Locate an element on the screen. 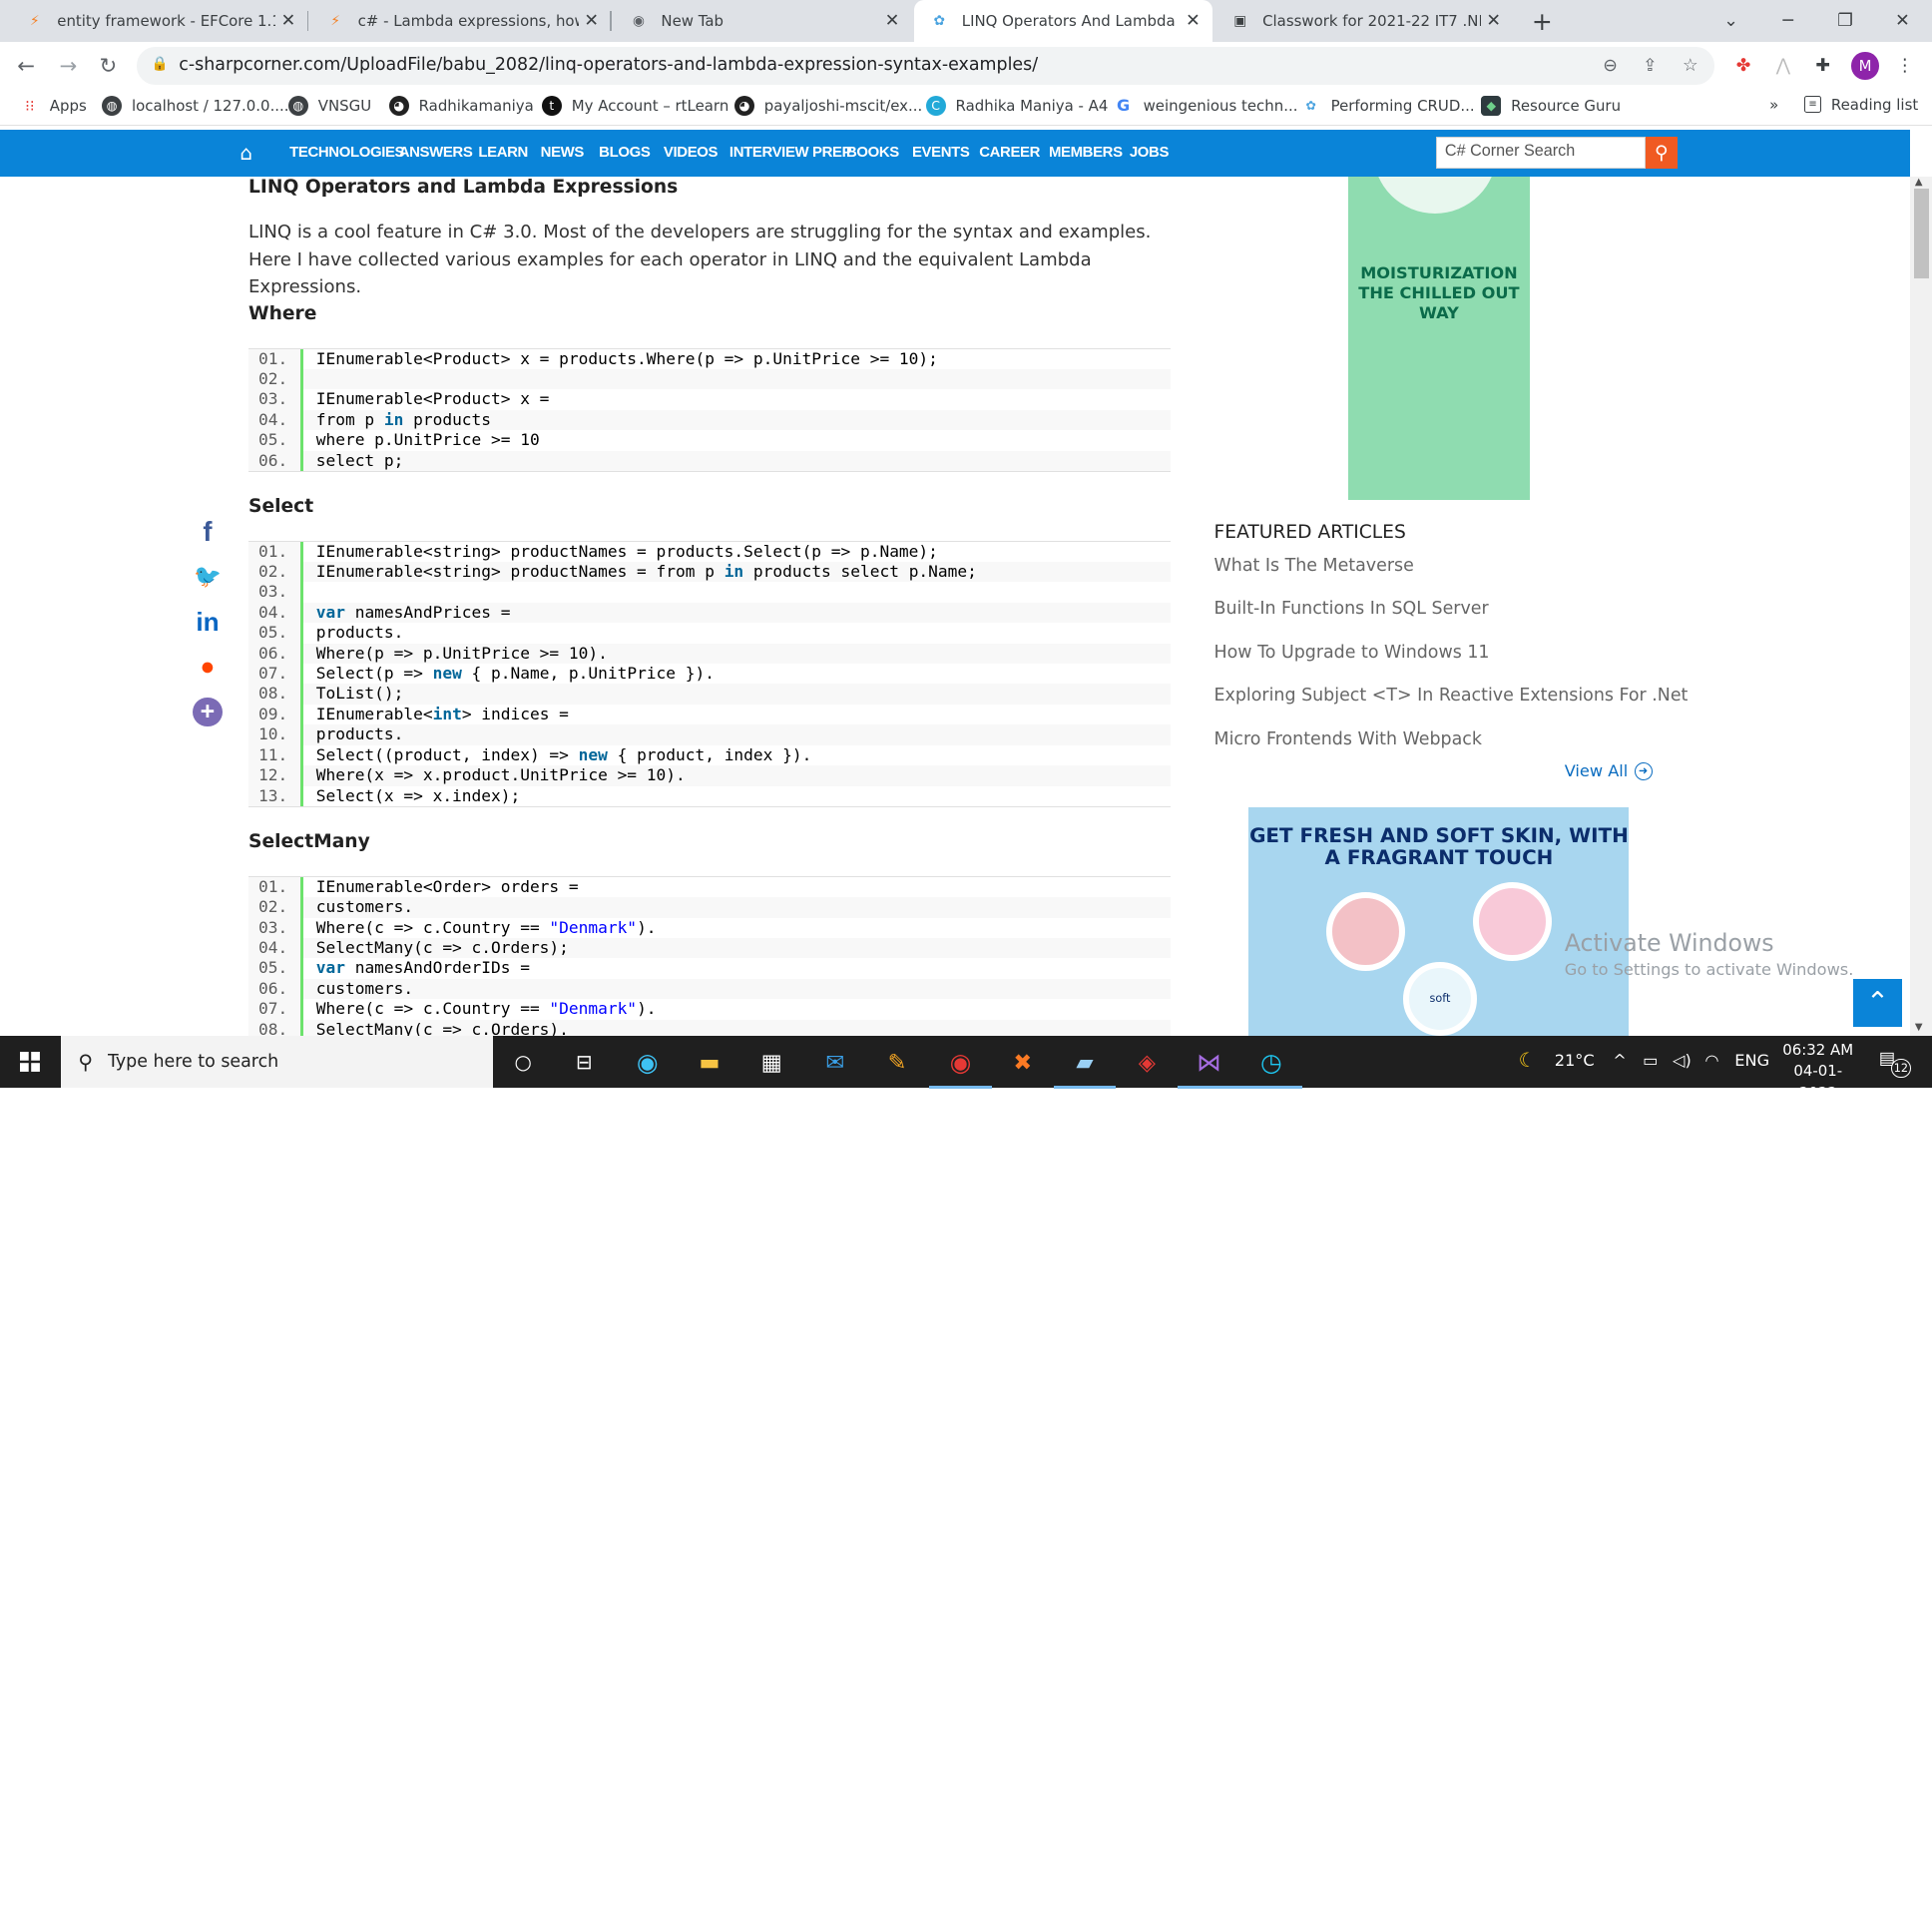 The height and width of the screenshot is (1909, 1932). extensions-puzzle-icon: ✚ is located at coordinates (1822, 65).